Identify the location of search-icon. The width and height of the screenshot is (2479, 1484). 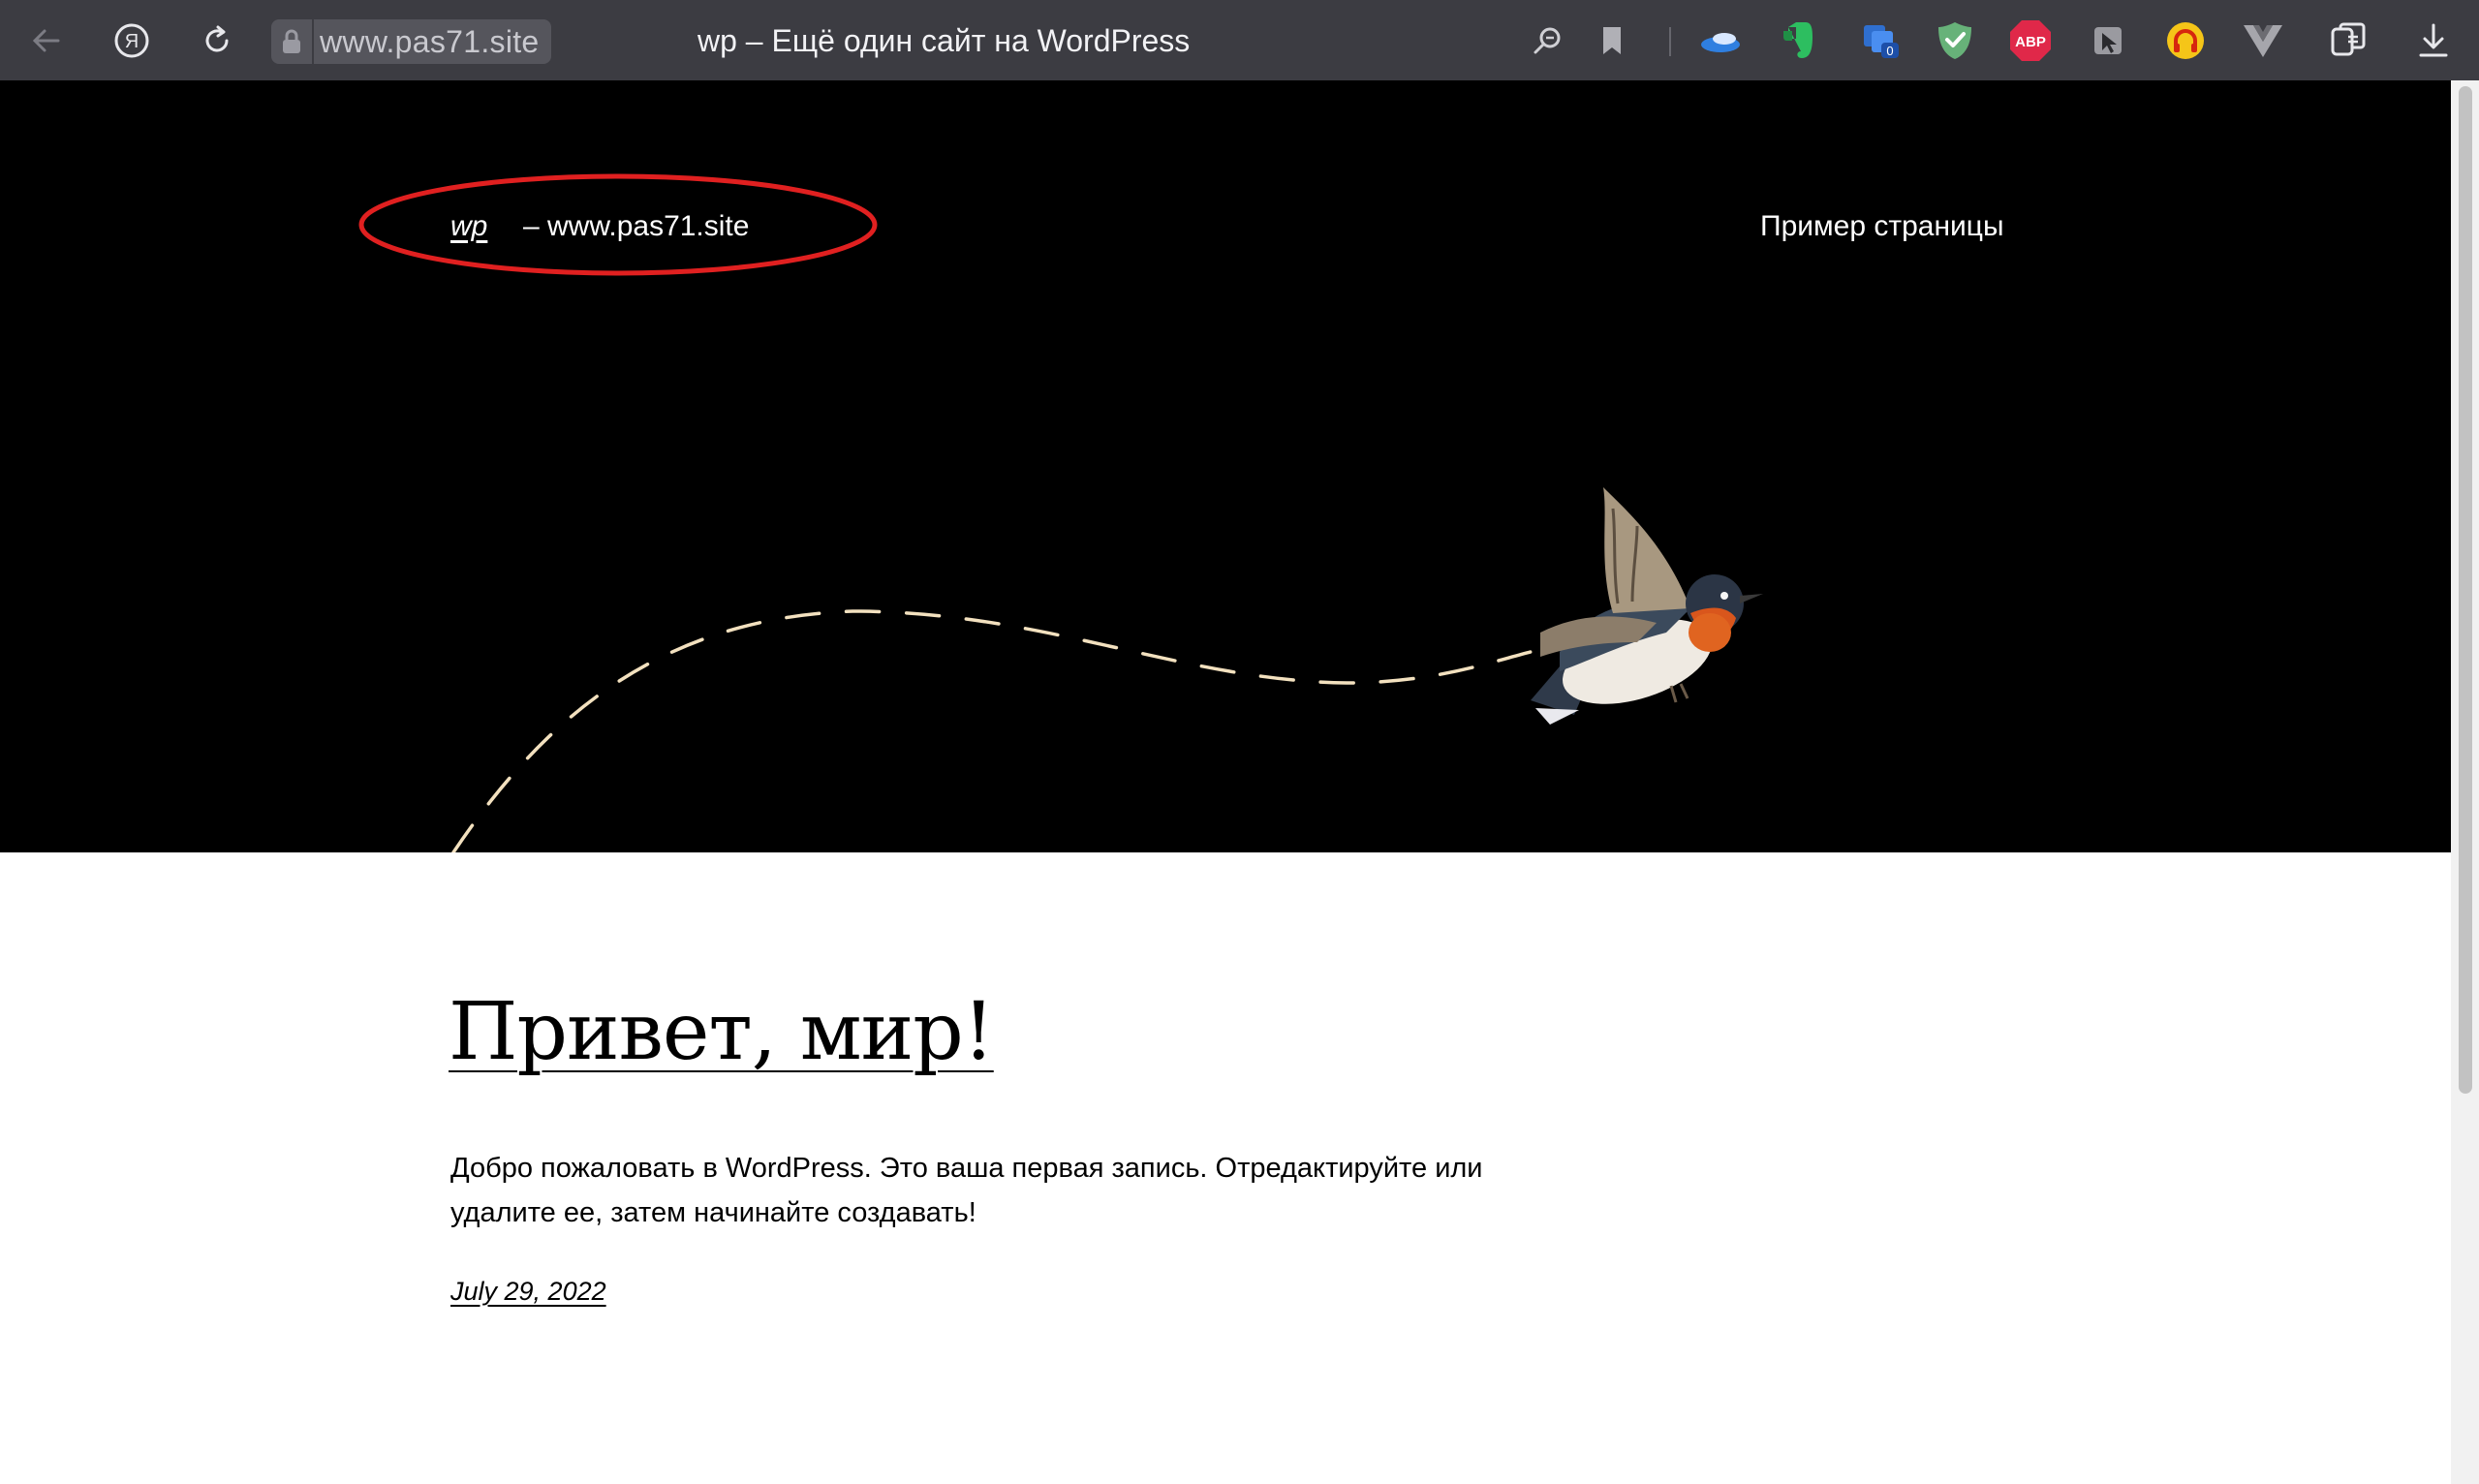
(1547, 40).